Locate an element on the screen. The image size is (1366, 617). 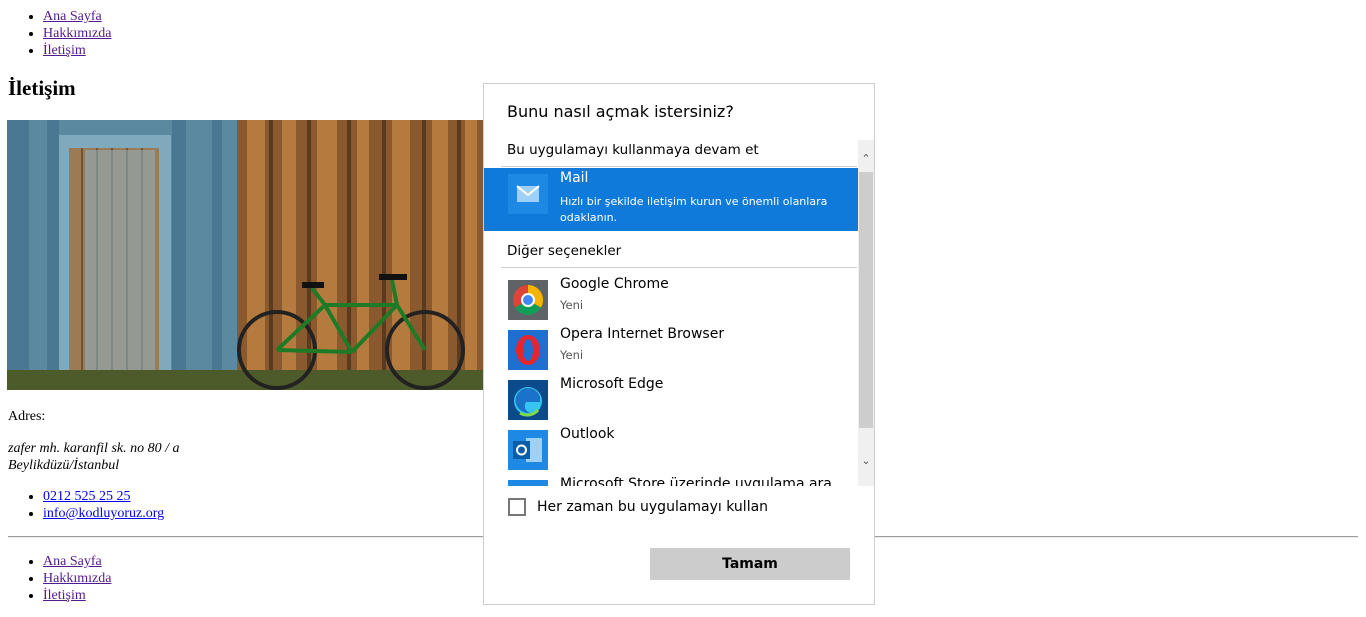
footer-link-home: Ana Sayfa is located at coordinates (72, 561).